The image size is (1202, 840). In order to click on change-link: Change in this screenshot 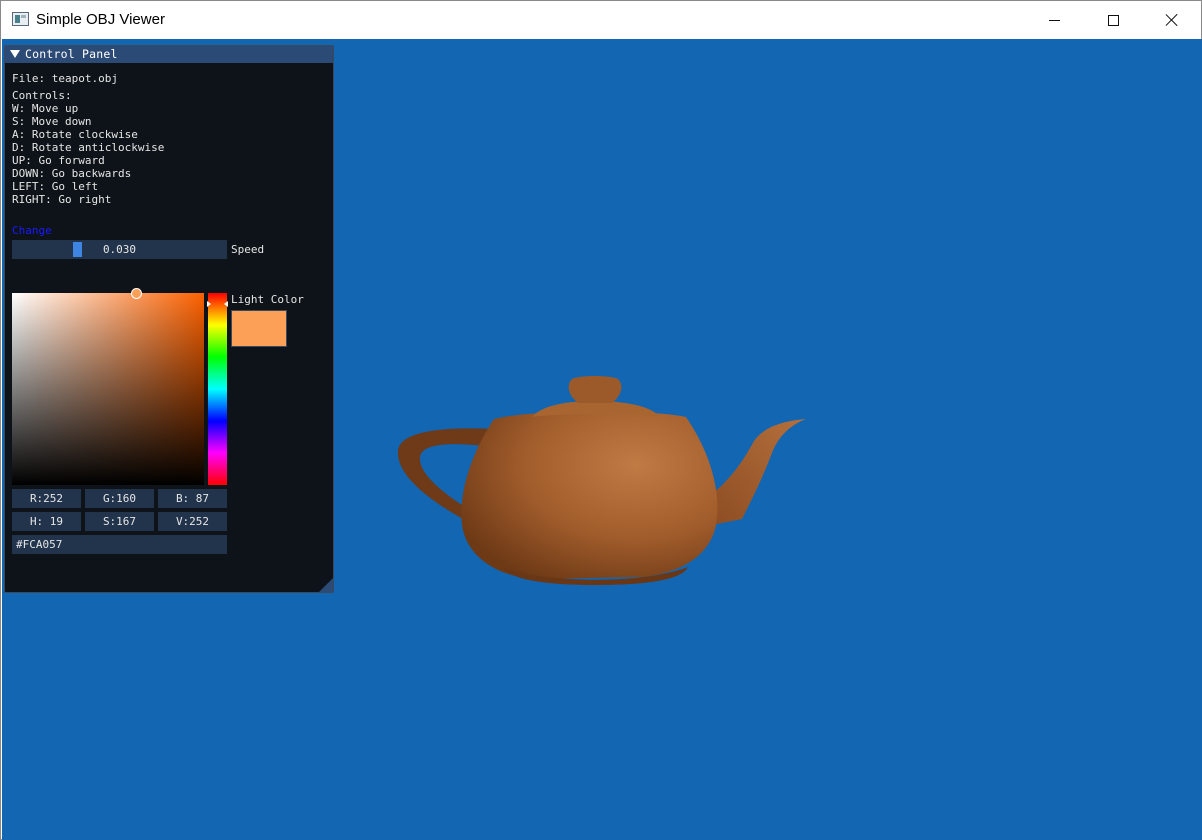, I will do `click(32, 230)`.